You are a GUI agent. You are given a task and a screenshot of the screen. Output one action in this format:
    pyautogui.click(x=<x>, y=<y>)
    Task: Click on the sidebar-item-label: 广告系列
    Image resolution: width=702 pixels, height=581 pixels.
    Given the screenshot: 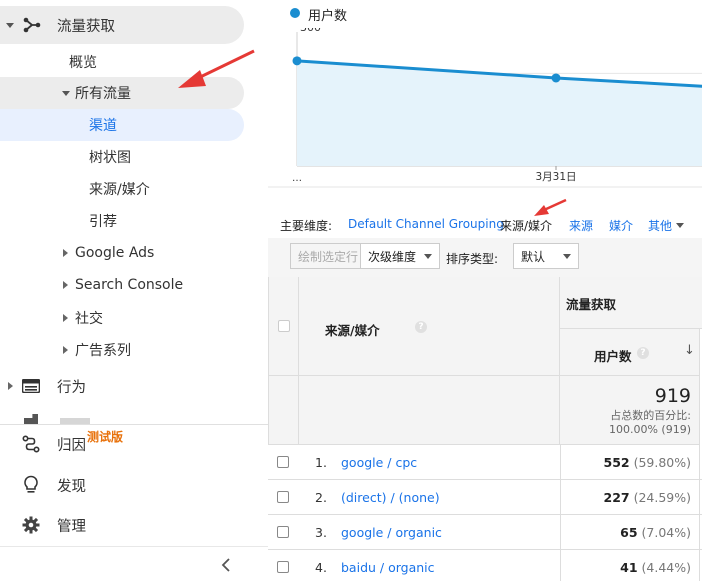 What is the action you would take?
    pyautogui.click(x=103, y=351)
    